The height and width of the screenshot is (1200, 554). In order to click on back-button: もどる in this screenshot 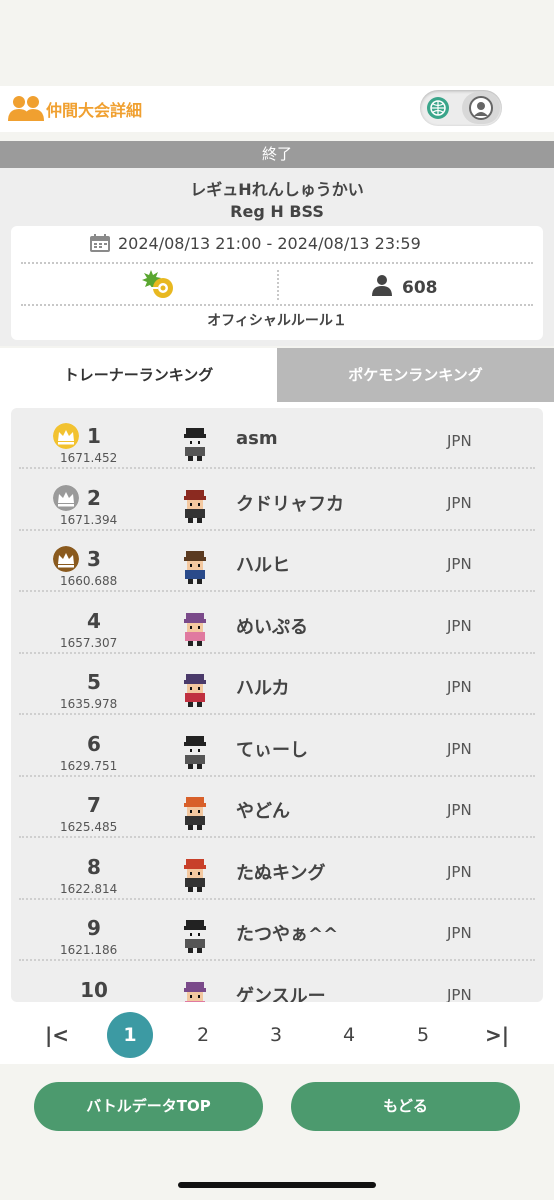, I will do `click(405, 1106)`.